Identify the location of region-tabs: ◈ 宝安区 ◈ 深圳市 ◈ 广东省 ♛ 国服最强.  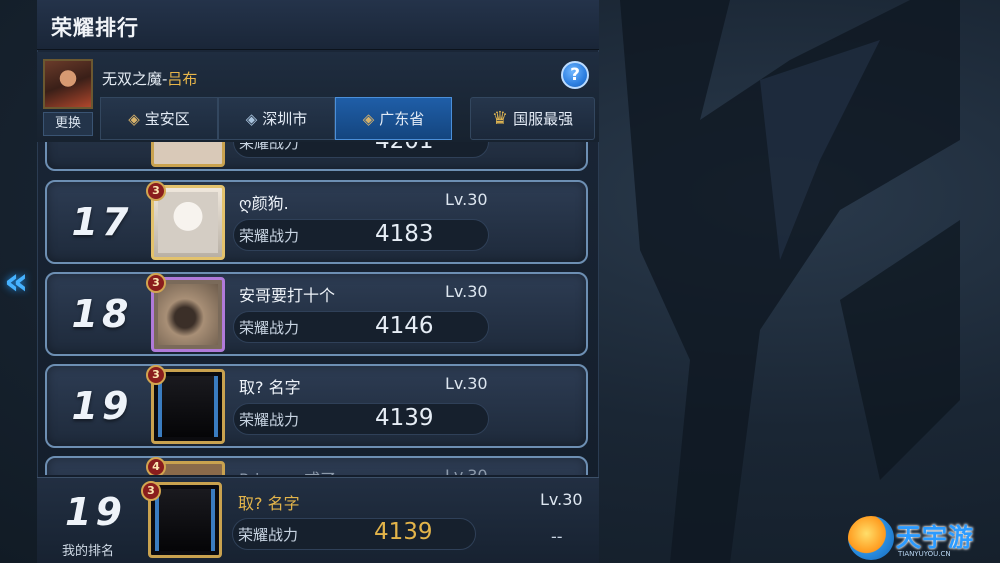
(348, 118).